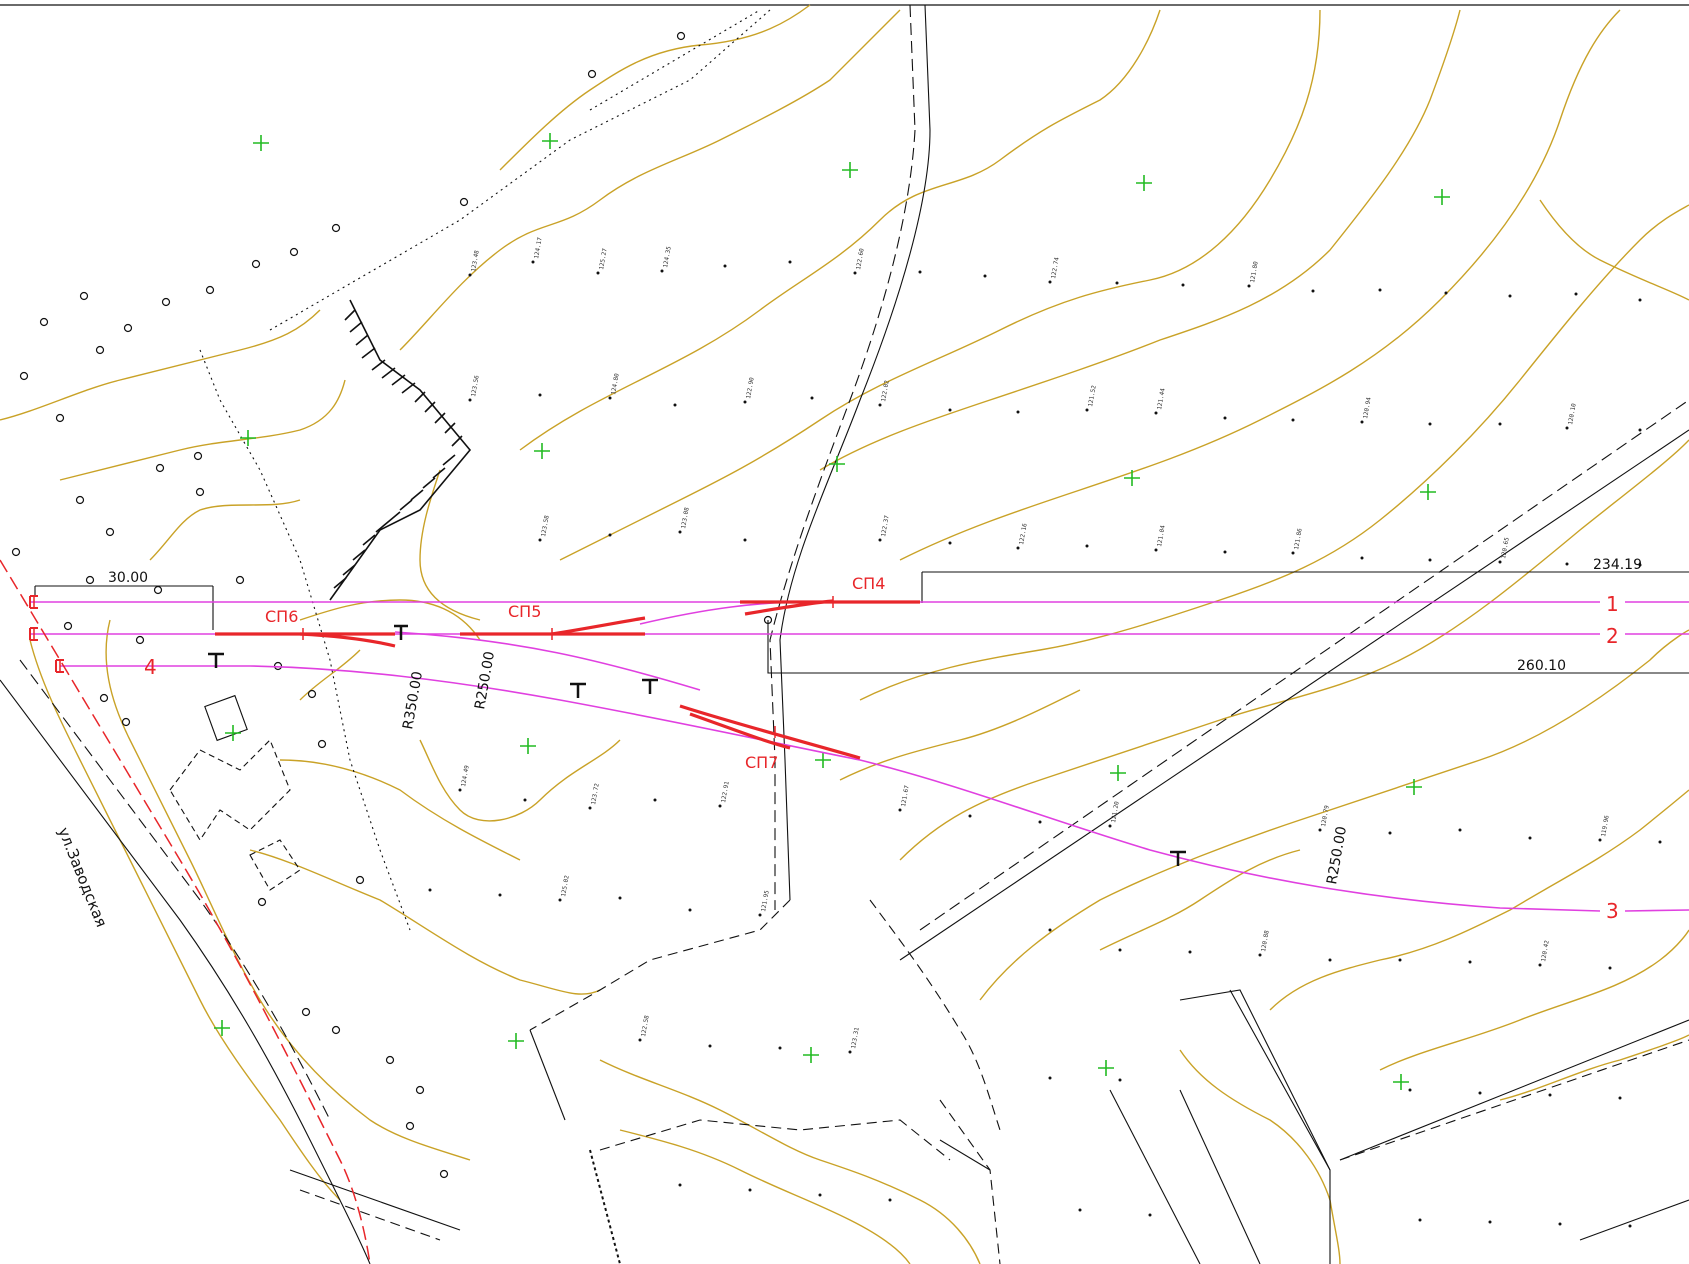 Image resolution: width=1689 pixels, height=1264 pixels. Describe the element at coordinates (465, 775) in the screenshot. I see `elevation-label: 124.49` at that location.